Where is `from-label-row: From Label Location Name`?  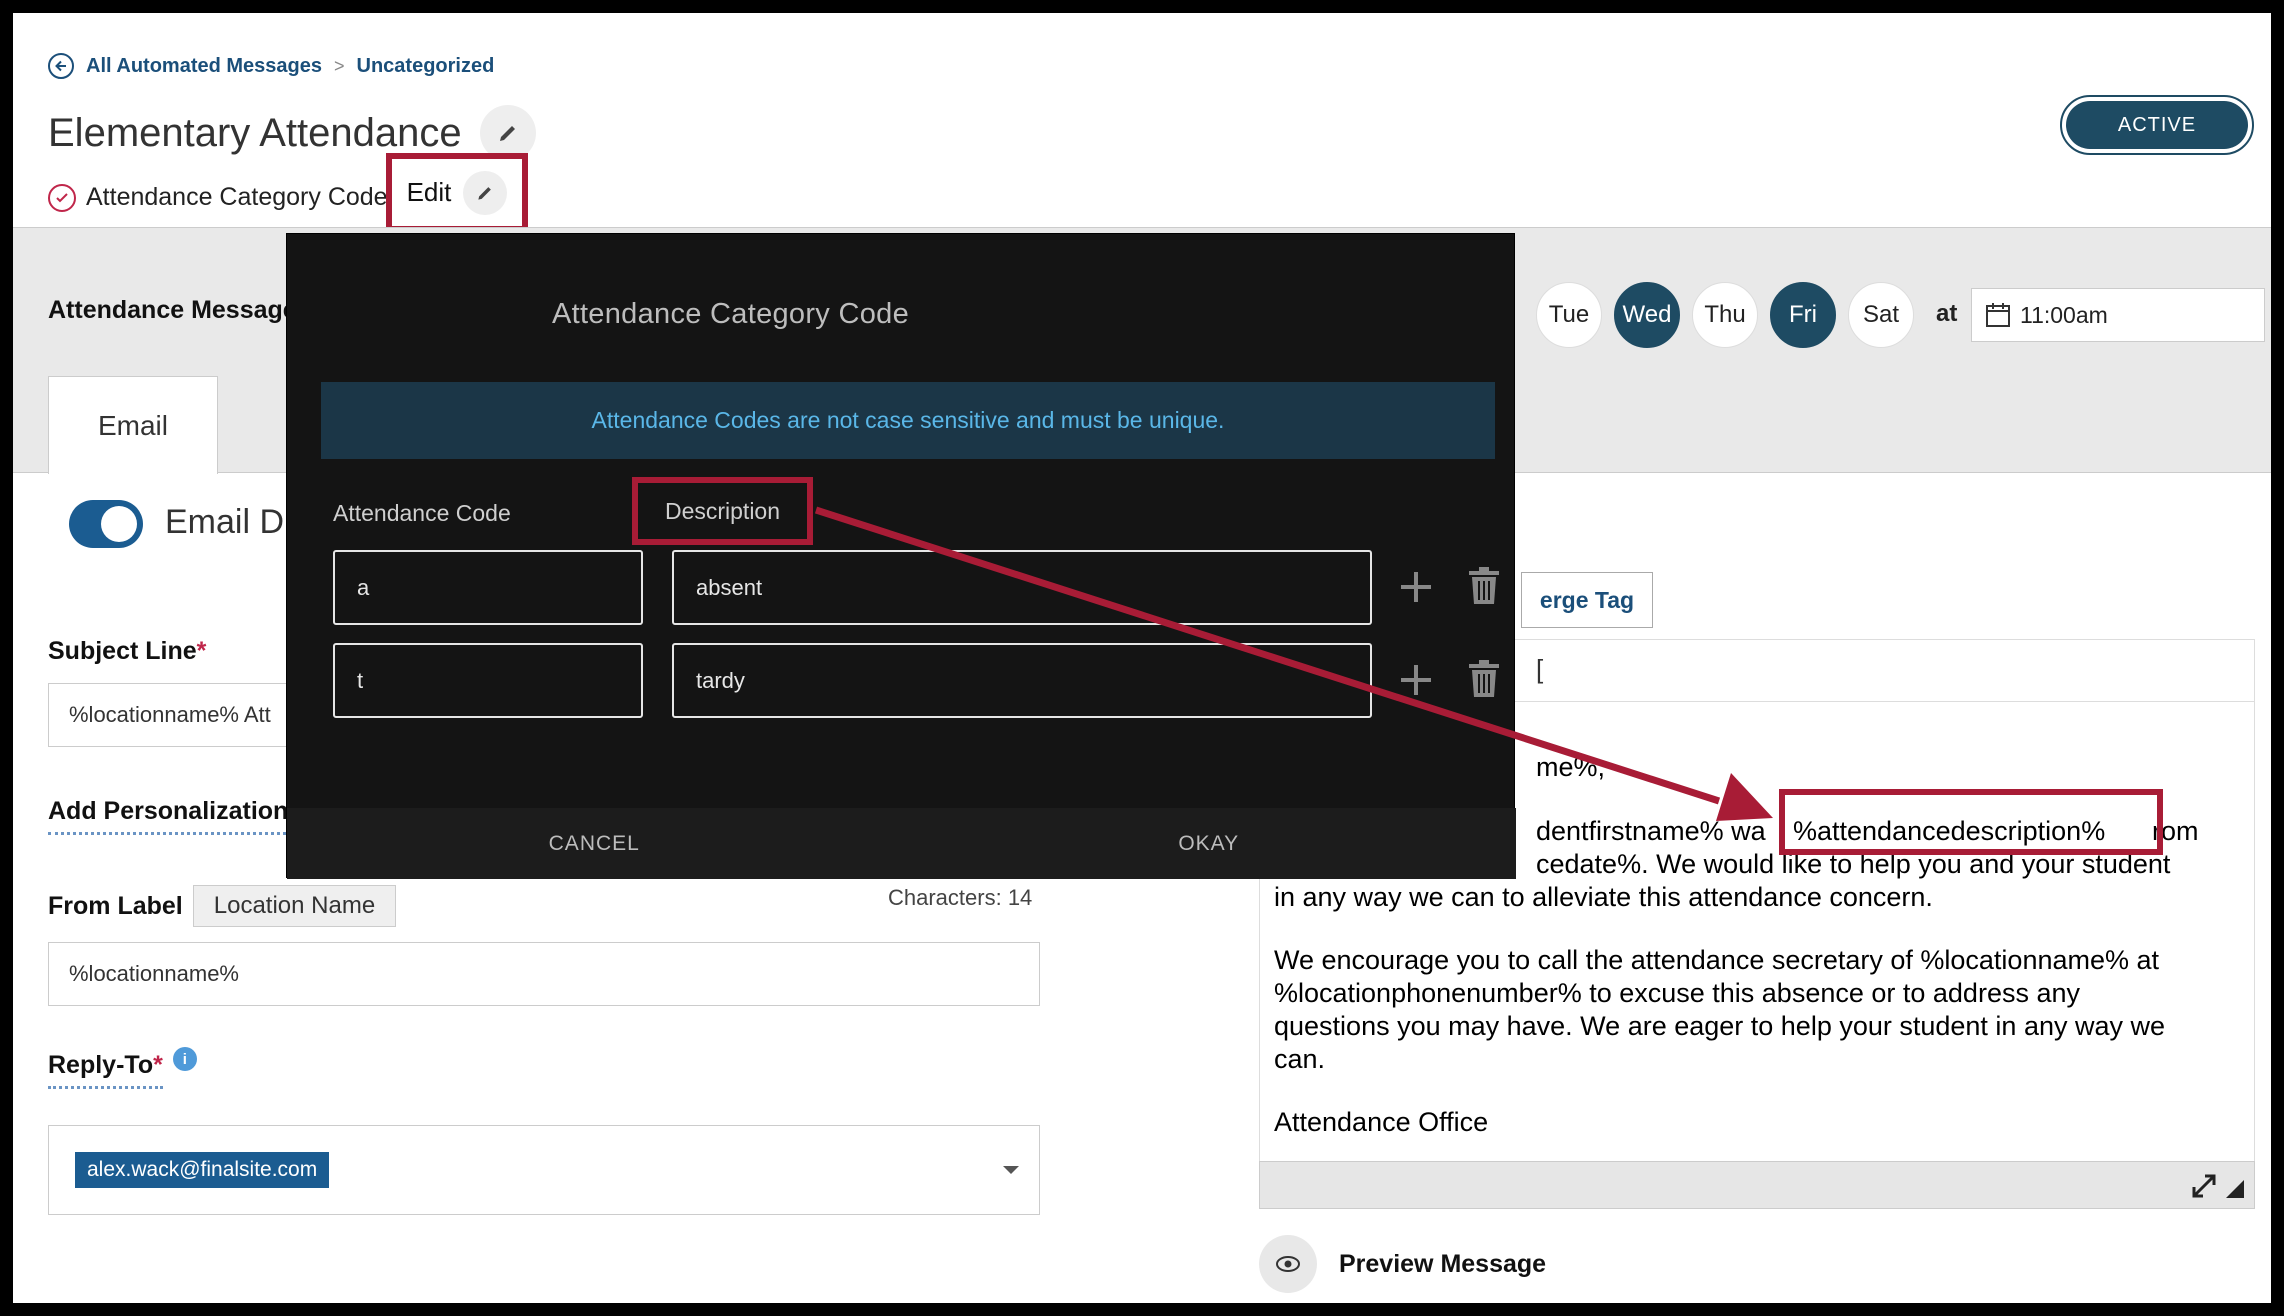
from-label-row: From Label Location Name is located at coordinates (222, 906).